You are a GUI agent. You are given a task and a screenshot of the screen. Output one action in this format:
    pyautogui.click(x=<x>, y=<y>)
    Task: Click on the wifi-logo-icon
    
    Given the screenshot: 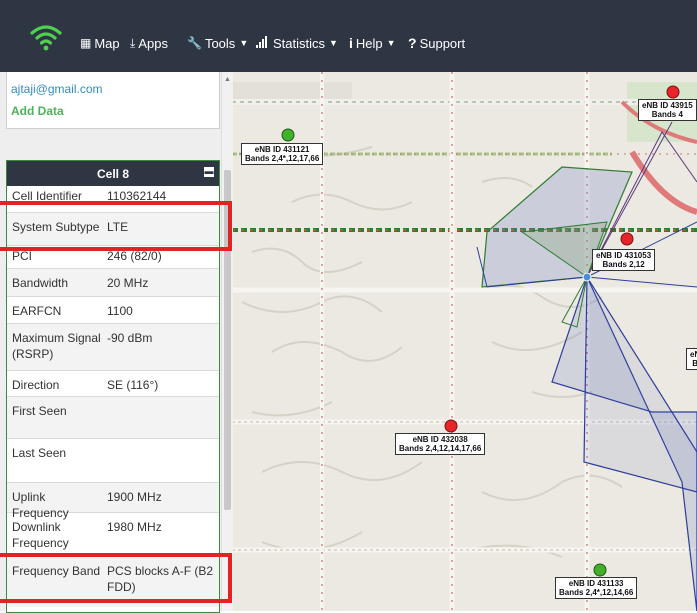 What is the action you would take?
    pyautogui.click(x=46, y=38)
    